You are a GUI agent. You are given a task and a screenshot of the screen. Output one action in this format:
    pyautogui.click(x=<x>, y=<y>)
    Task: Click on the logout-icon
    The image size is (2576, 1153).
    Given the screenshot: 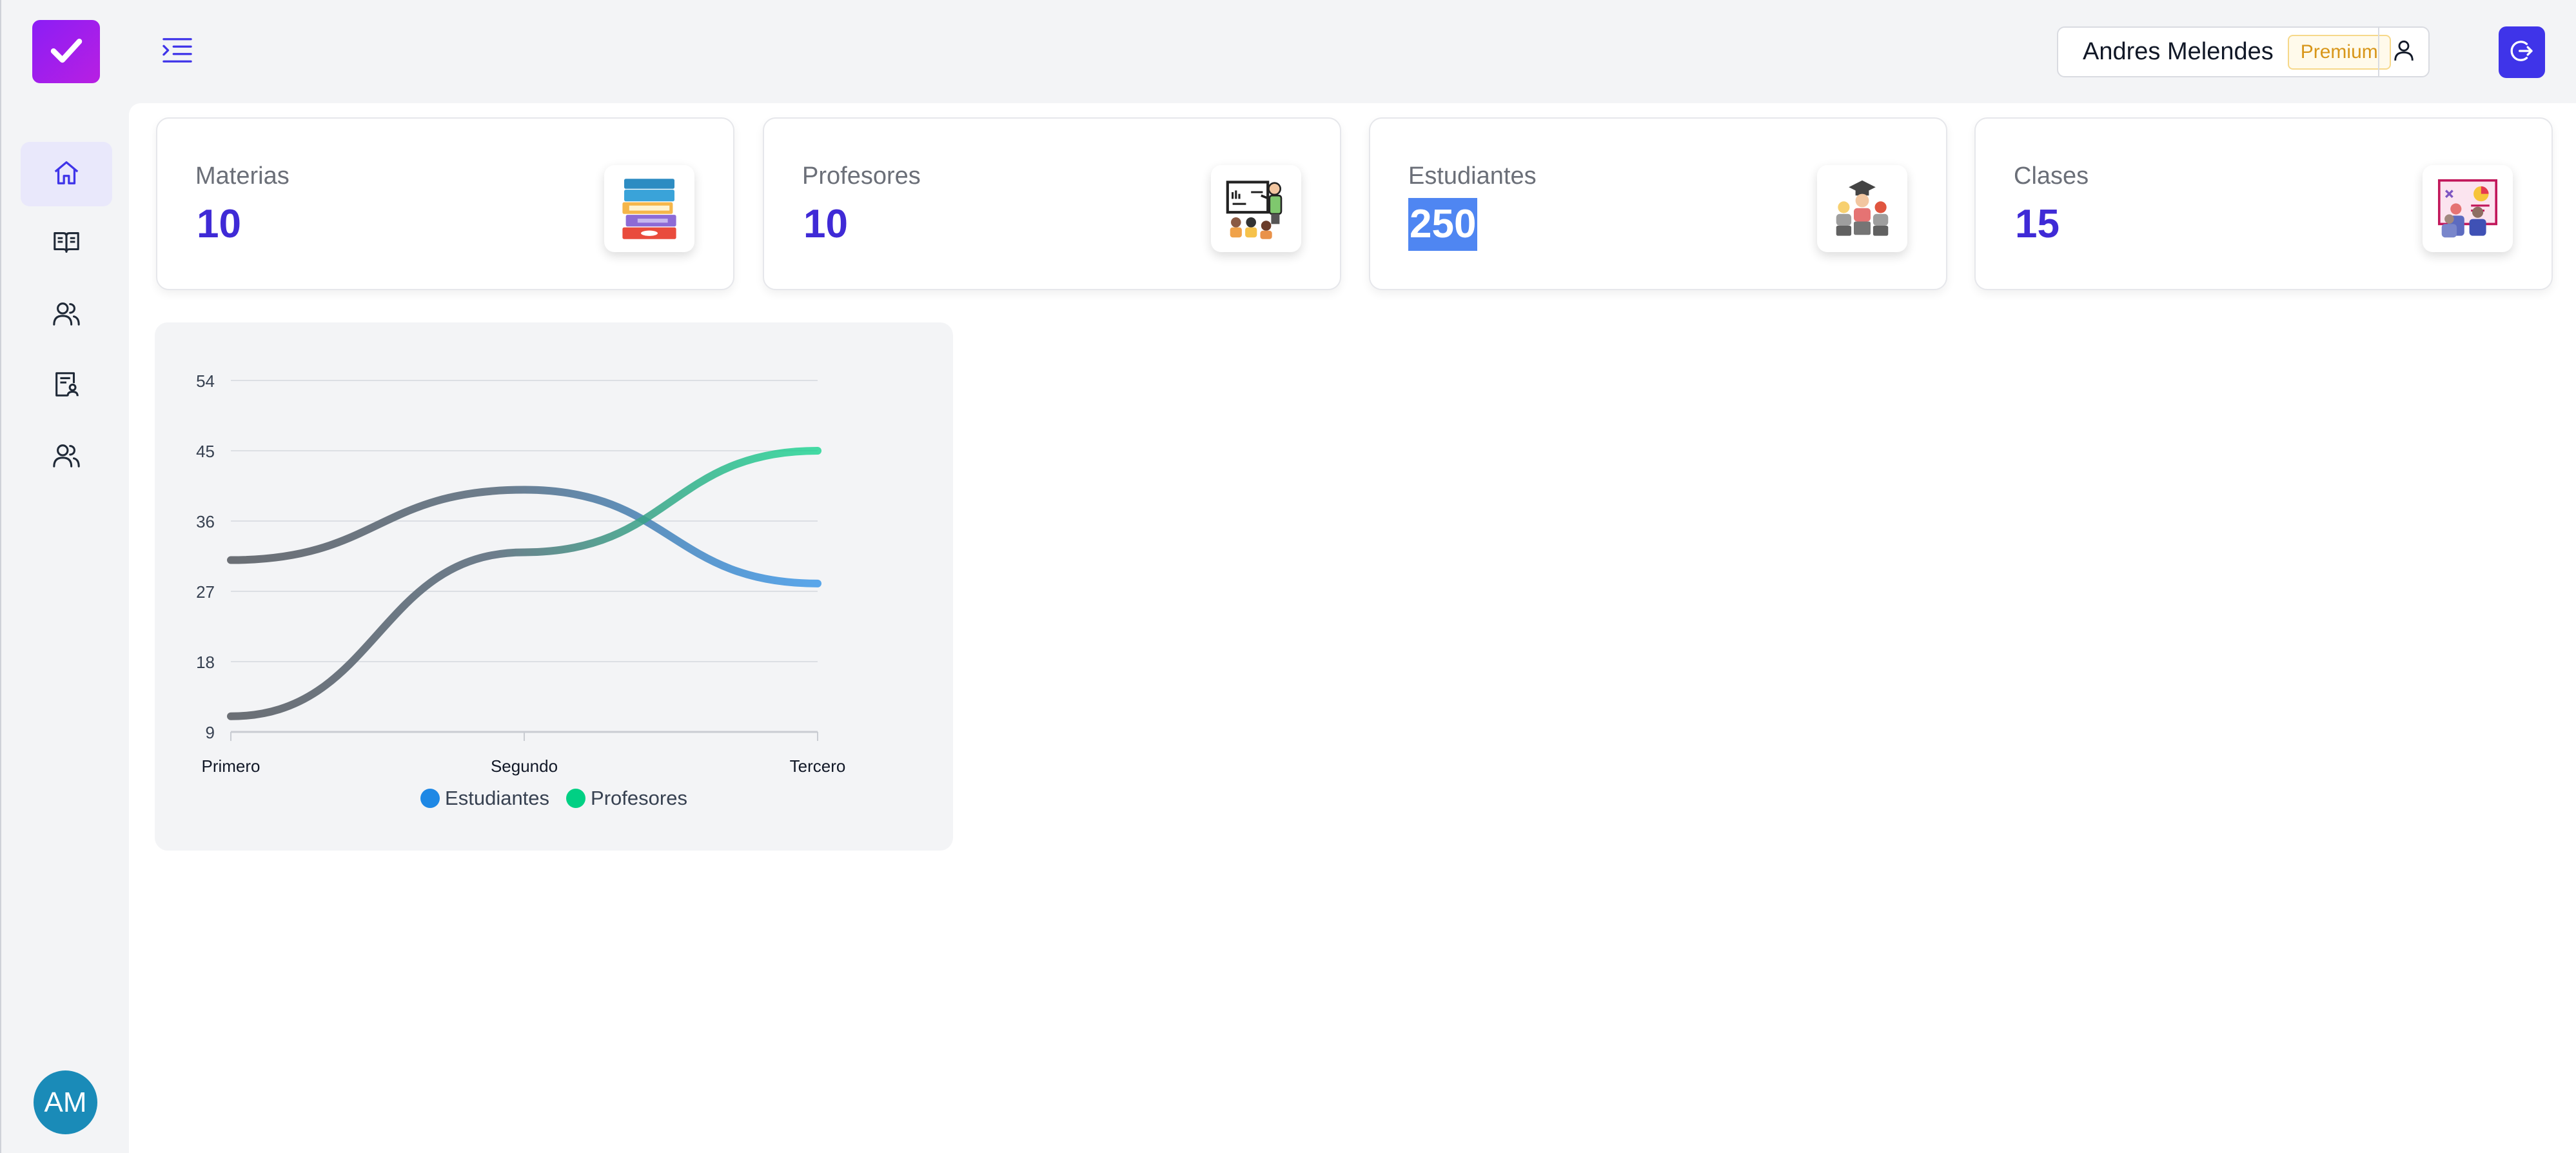 What is the action you would take?
    pyautogui.click(x=2522, y=52)
    